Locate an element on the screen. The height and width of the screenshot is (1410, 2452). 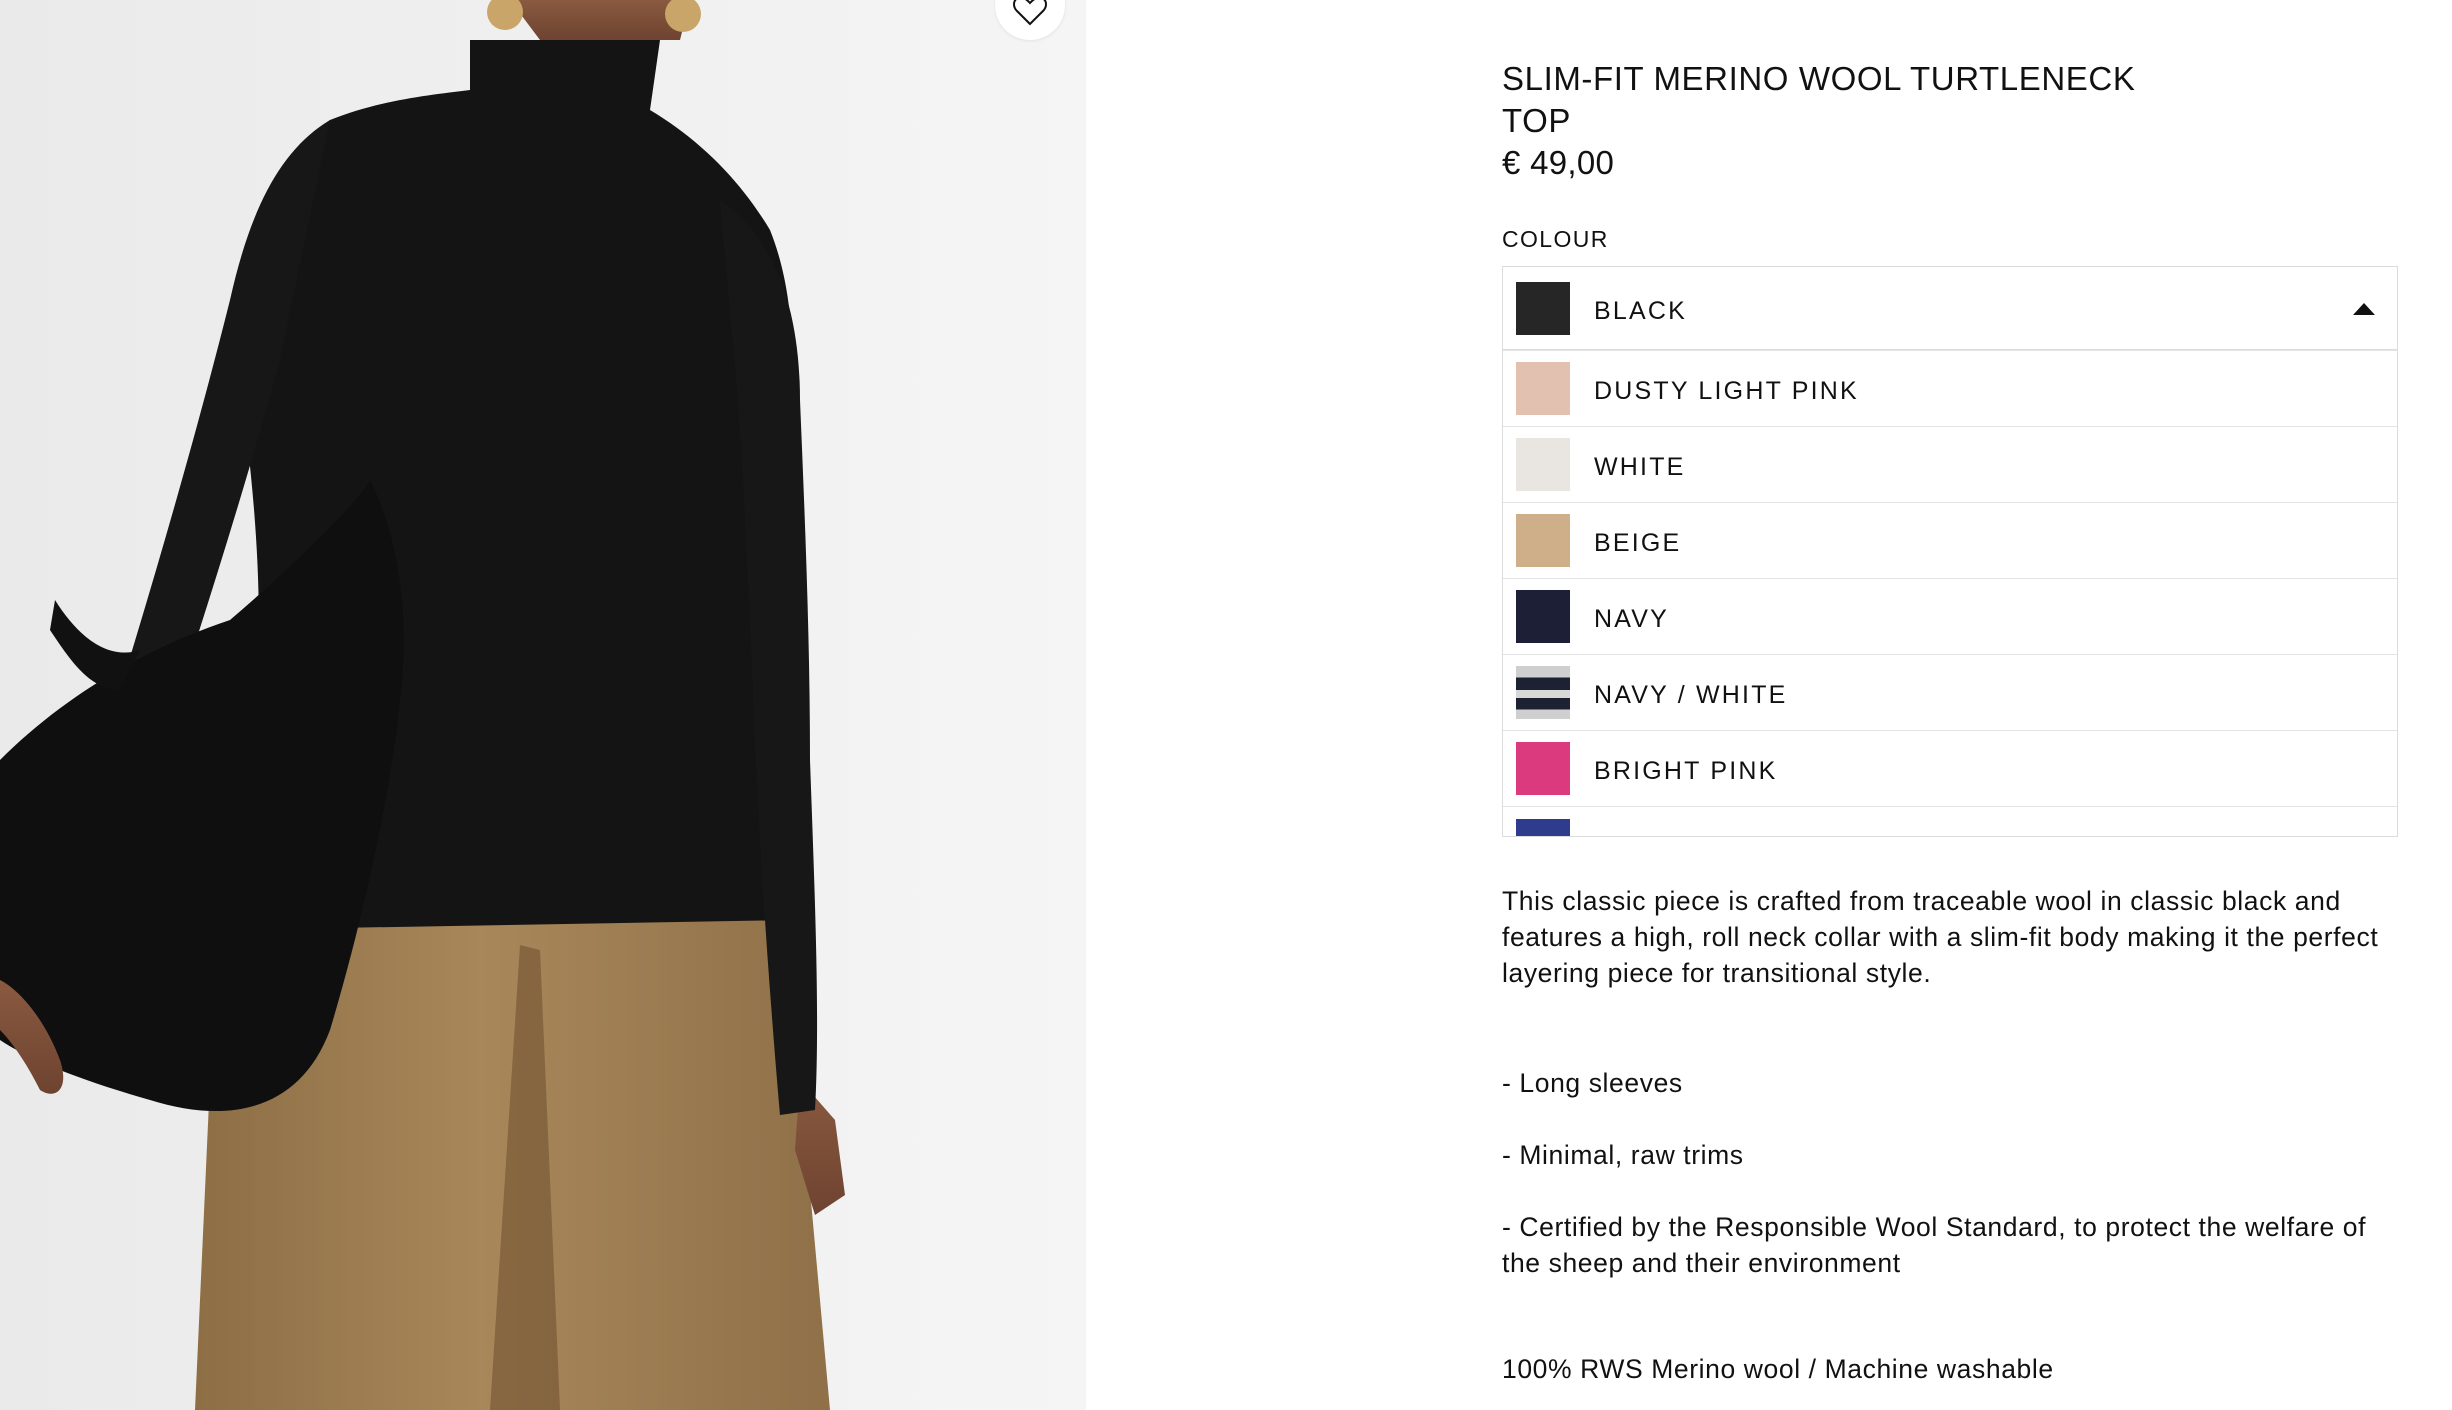
colour-swatch-black is located at coordinates (1543, 308).